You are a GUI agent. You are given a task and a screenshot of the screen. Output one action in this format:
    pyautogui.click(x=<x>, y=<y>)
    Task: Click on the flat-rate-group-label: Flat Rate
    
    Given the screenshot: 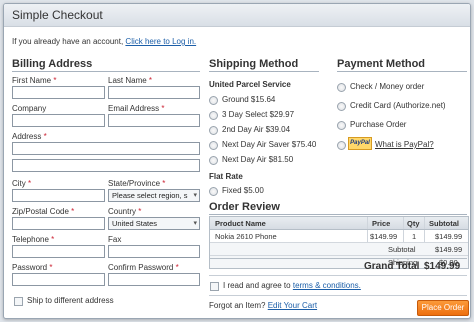 What is the action you would take?
    pyautogui.click(x=226, y=176)
    